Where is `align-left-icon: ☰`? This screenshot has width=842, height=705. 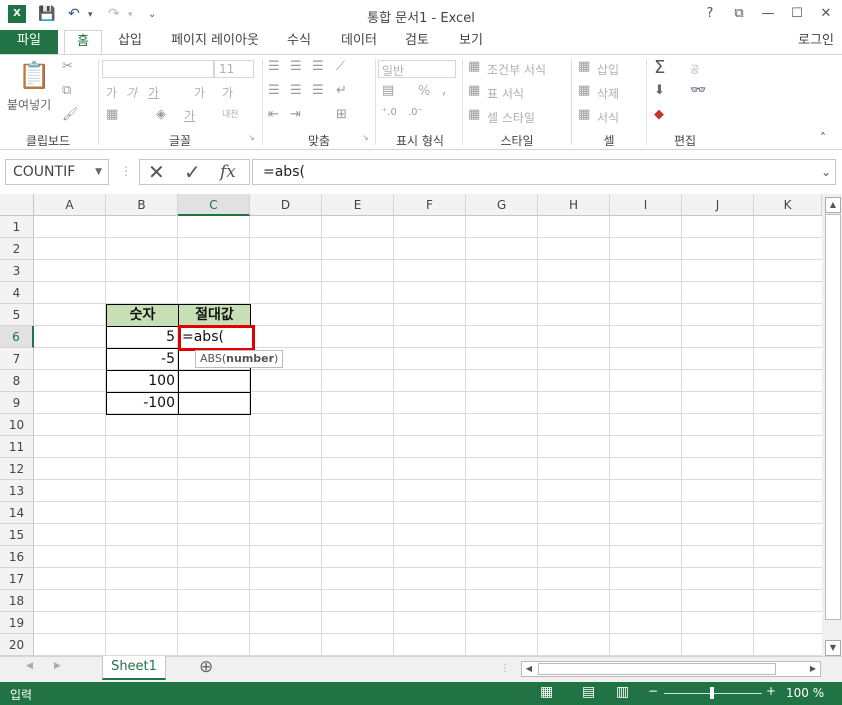 align-left-icon: ☰ is located at coordinates (274, 90).